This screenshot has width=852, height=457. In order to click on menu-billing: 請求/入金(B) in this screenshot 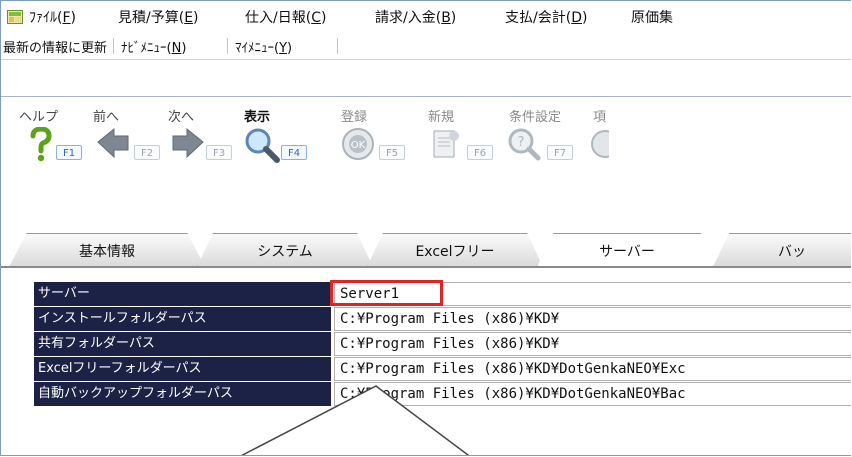, I will do `click(415, 17)`.